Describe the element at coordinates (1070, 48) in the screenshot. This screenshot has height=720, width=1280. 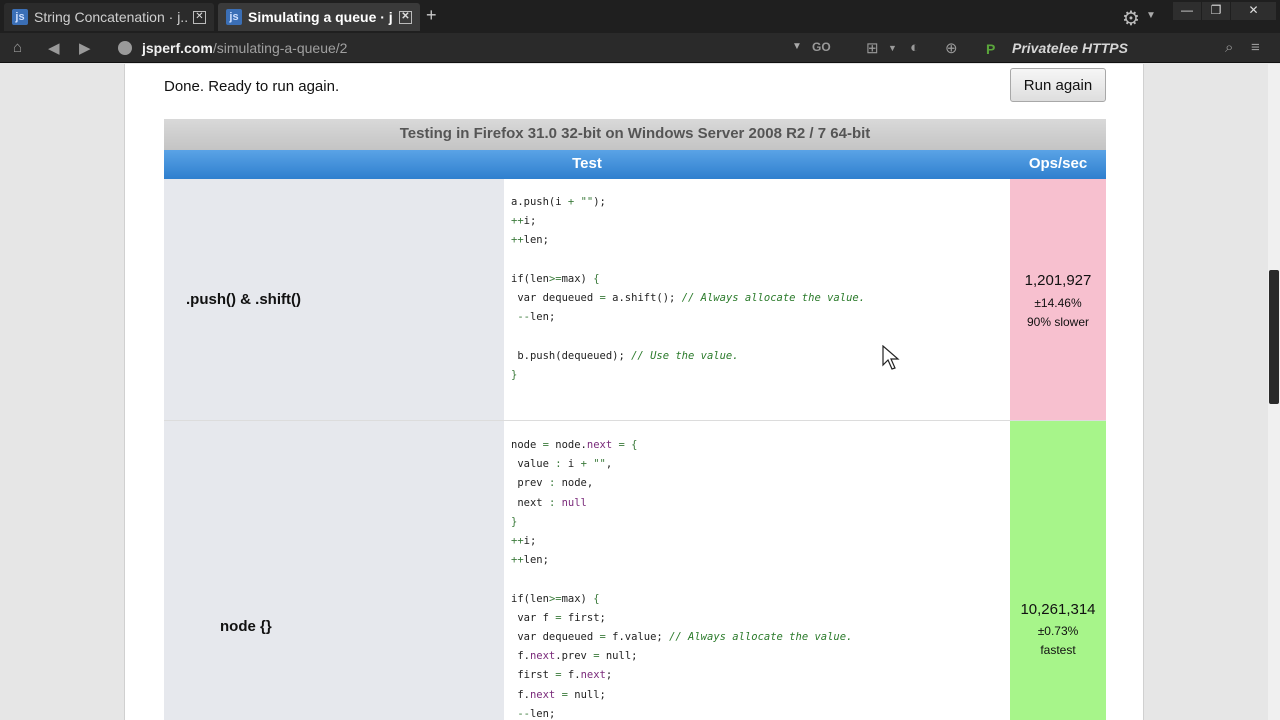
I see `privatelee-label: Privatelee HTTPS` at that location.